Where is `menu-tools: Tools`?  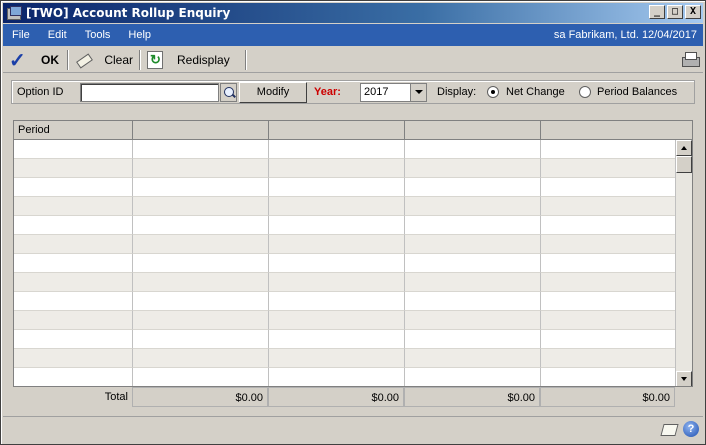 menu-tools: Tools is located at coordinates (98, 35).